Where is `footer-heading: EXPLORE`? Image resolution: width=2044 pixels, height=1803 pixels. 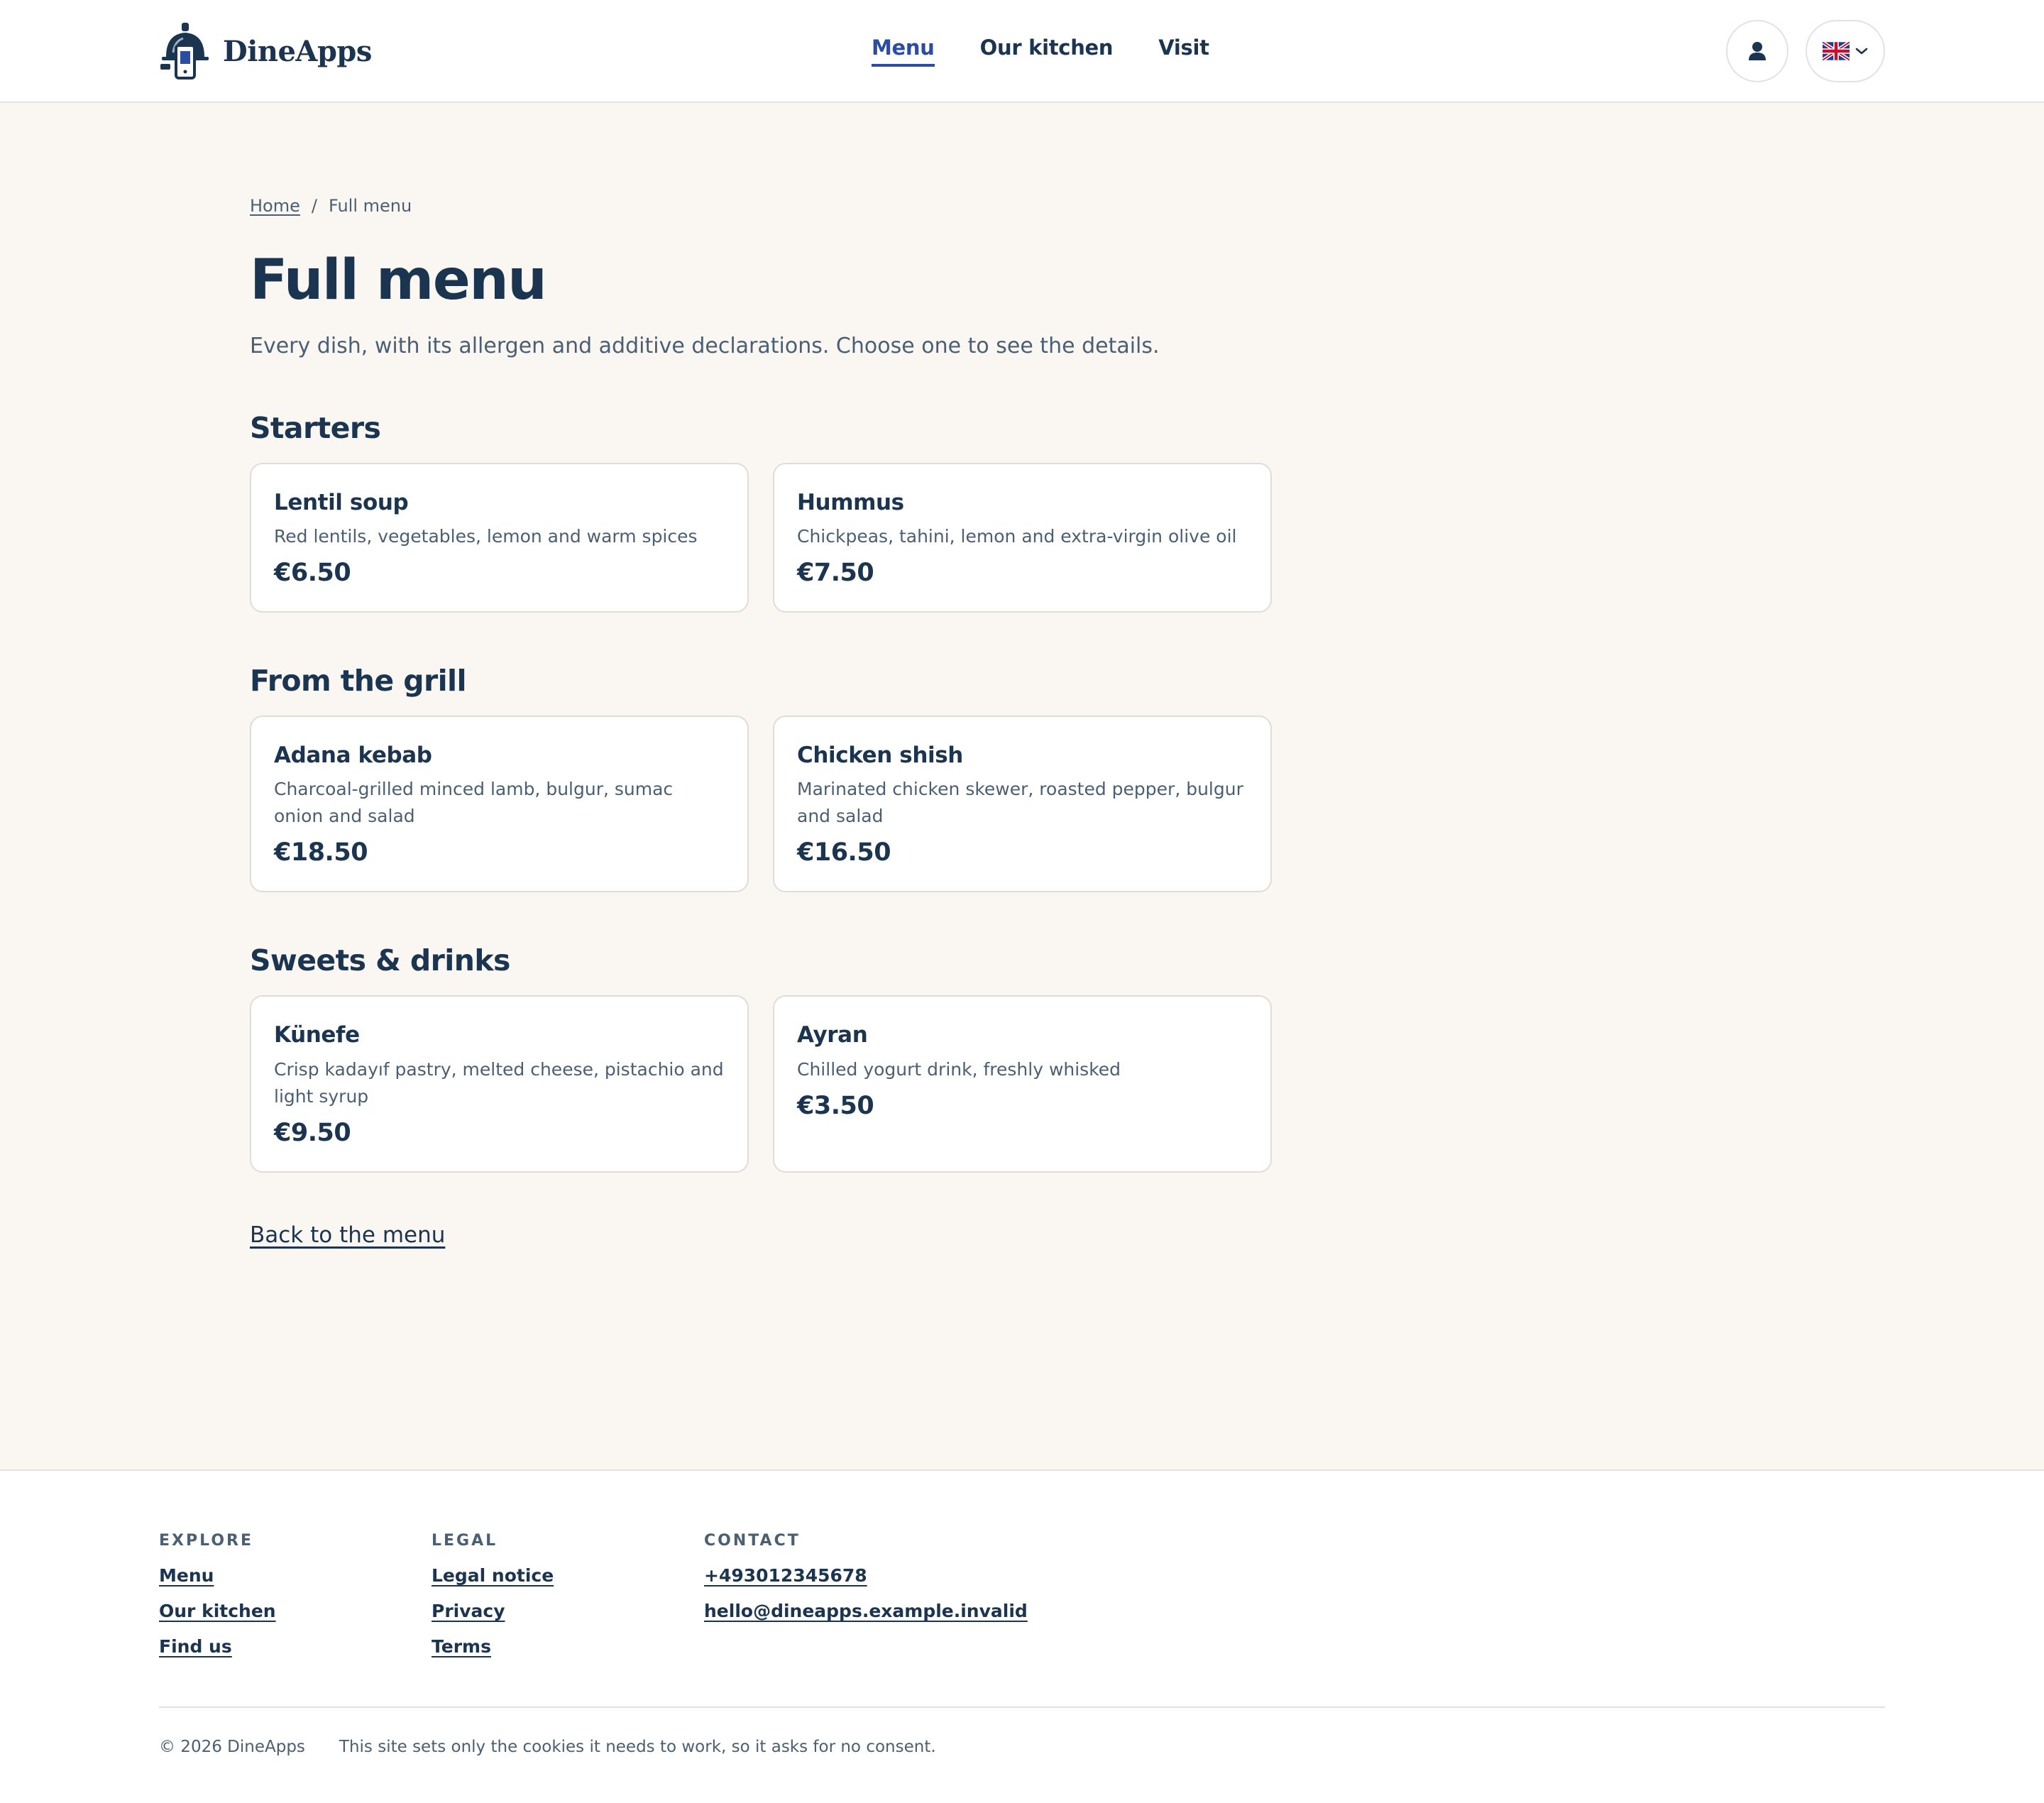 footer-heading: EXPLORE is located at coordinates (206, 1541).